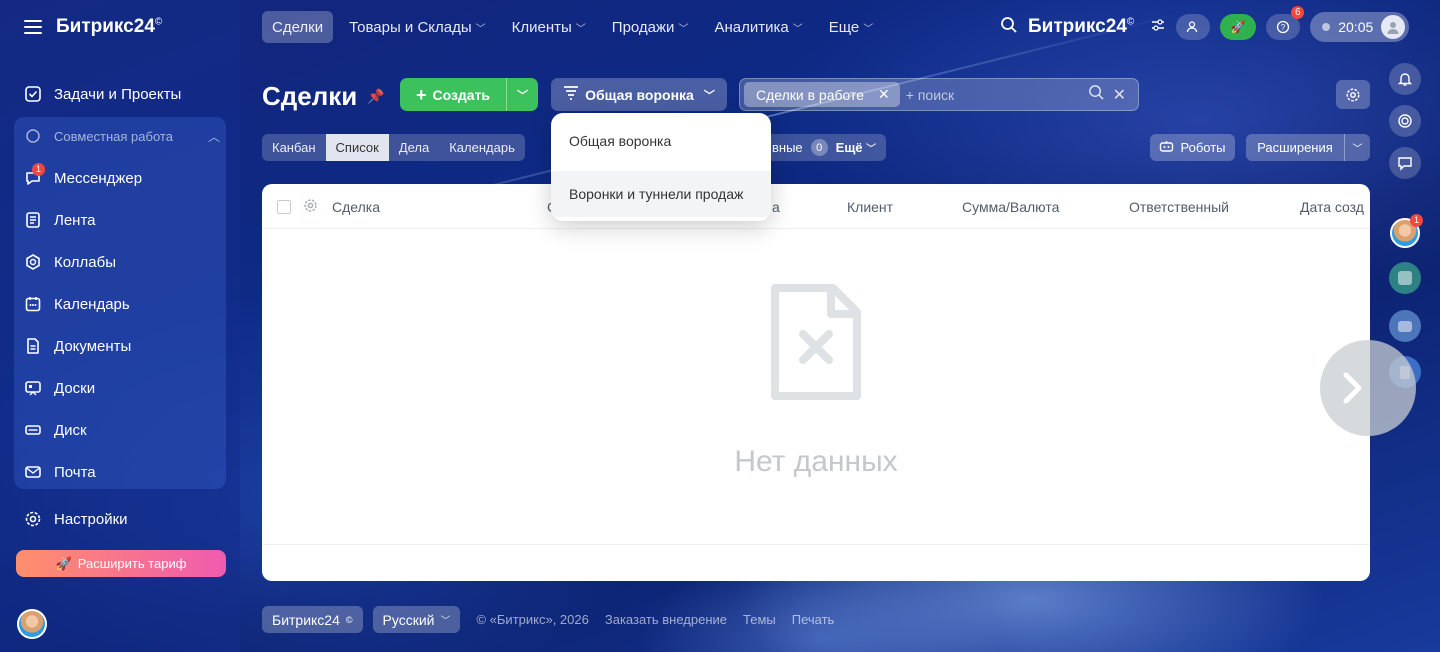 This screenshot has width=1440, height=652. Describe the element at coordinates (822, 94) in the screenshot. I see `filter-chip: Сделки в работе ✕` at that location.